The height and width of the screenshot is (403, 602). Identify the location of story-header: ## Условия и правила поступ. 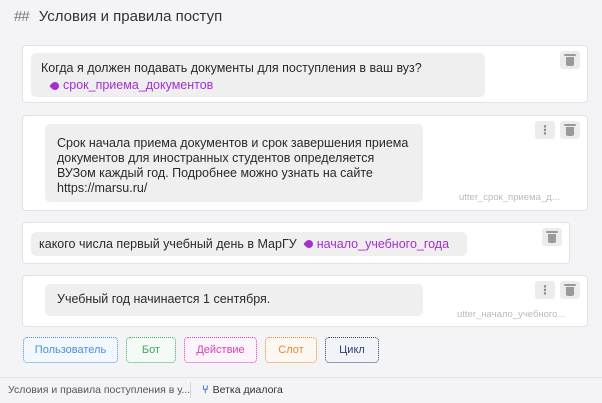
(301, 16).